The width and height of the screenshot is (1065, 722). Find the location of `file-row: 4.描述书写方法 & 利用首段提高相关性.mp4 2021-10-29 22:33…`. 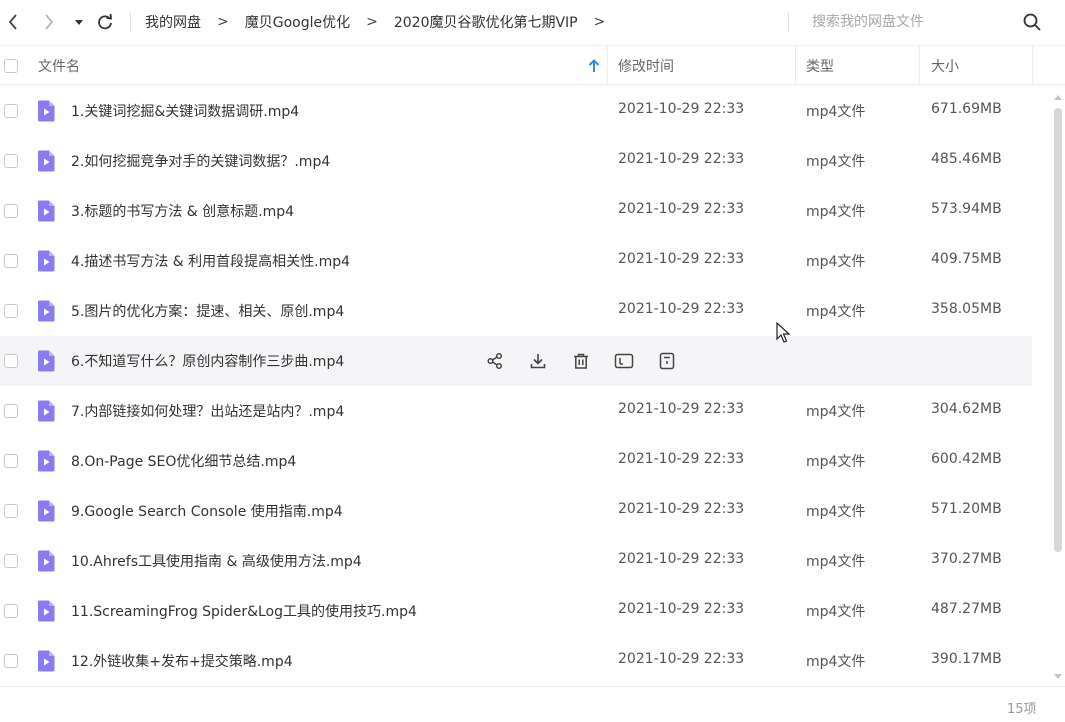

file-row: 4.描述书写方法 & 利用首段提高相关性.mp4 2021-10-29 22:33… is located at coordinates (516, 261).